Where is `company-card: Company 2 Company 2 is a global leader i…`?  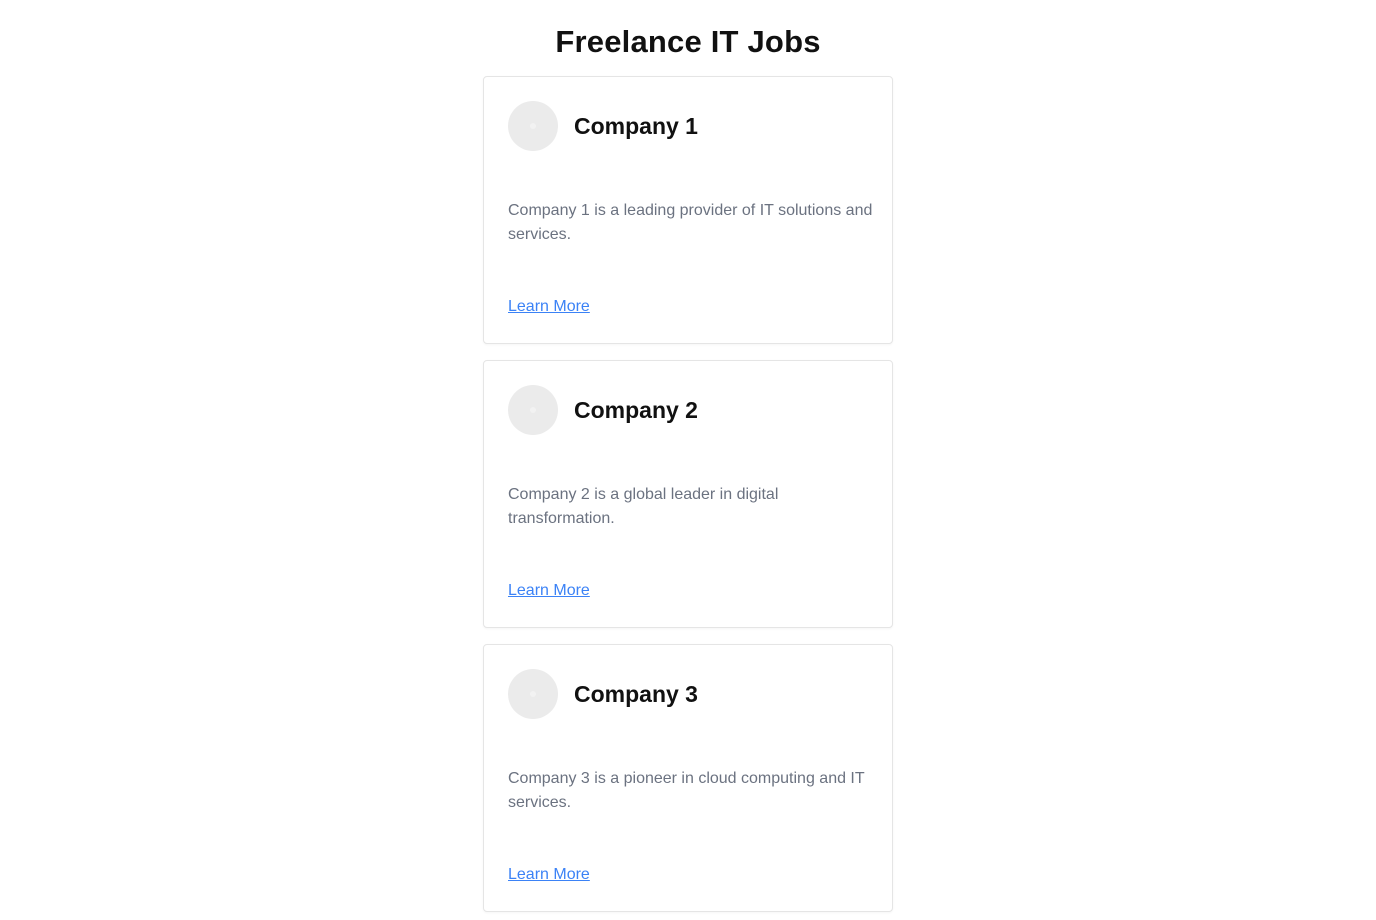 company-card: Company 2 Company 2 is a global leader i… is located at coordinates (688, 494).